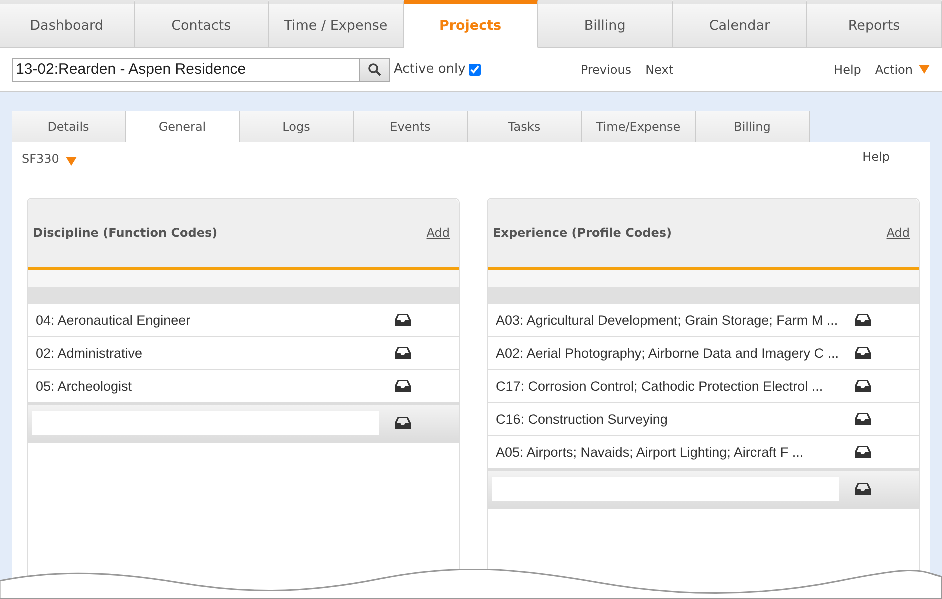 Image resolution: width=942 pixels, height=599 pixels. Describe the element at coordinates (186, 70) in the screenshot. I see `project-search-field: 13-02:Rearden - Aspen Residence` at that location.